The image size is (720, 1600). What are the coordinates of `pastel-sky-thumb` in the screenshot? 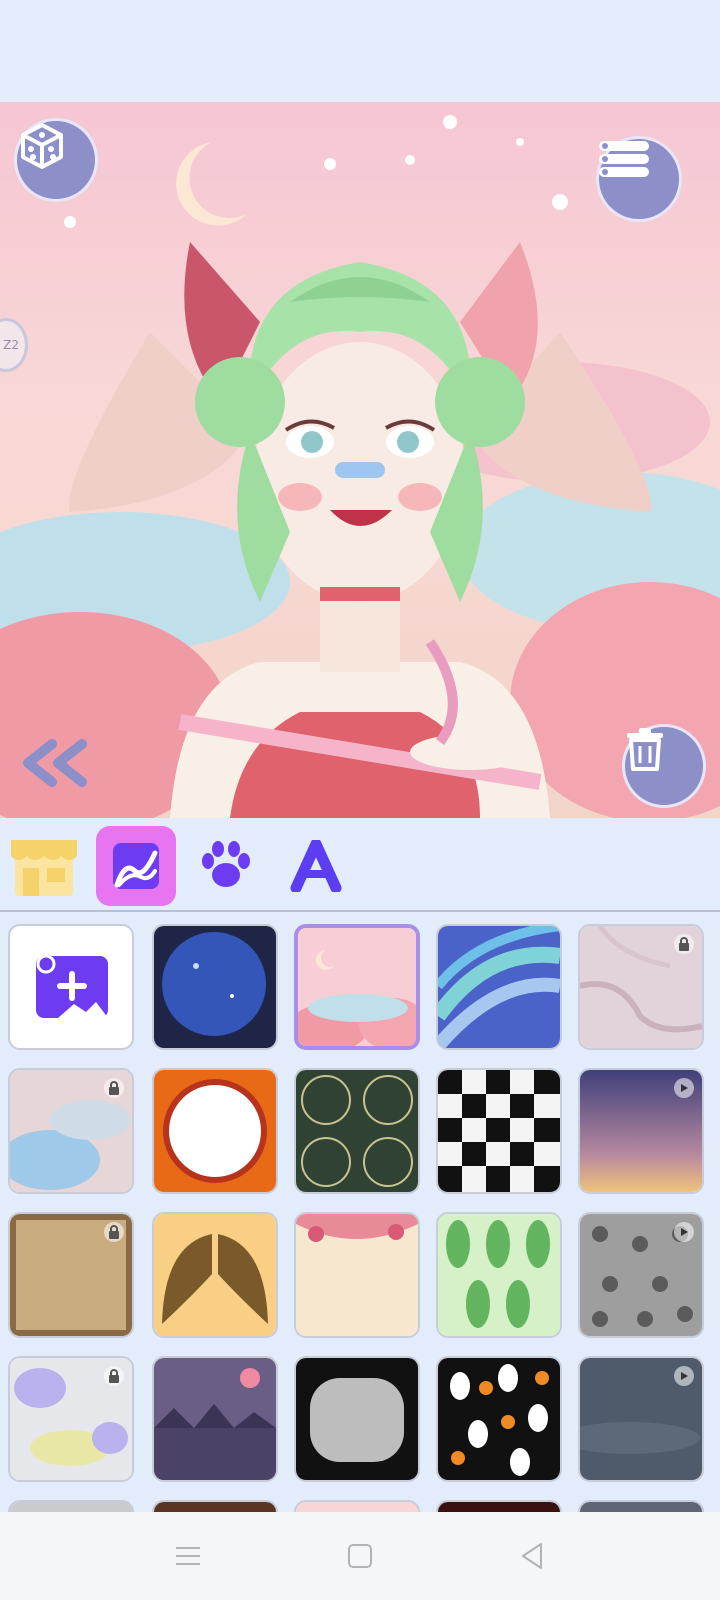 It's located at (357, 987).